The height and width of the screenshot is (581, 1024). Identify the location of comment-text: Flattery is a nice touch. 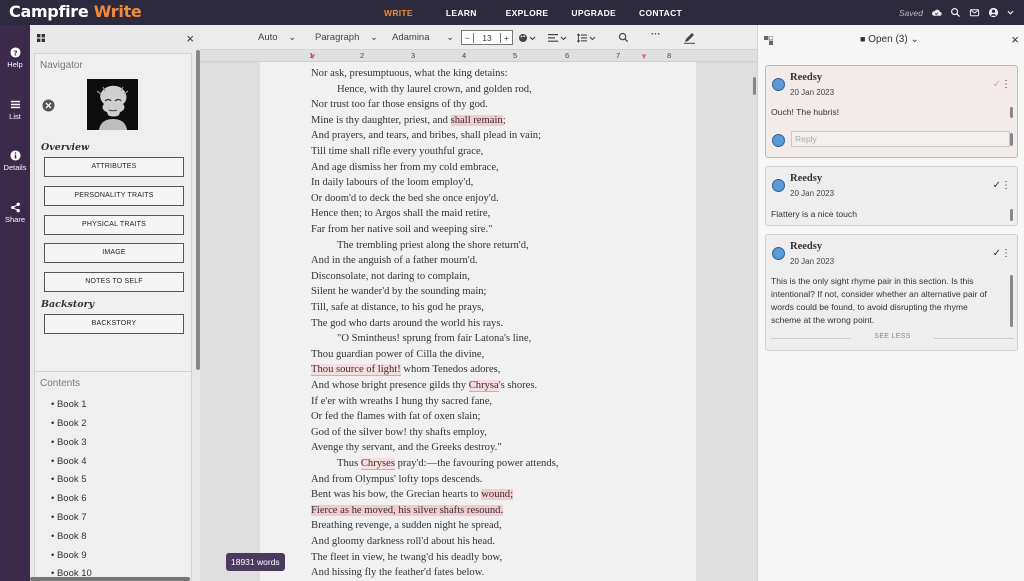
(814, 214).